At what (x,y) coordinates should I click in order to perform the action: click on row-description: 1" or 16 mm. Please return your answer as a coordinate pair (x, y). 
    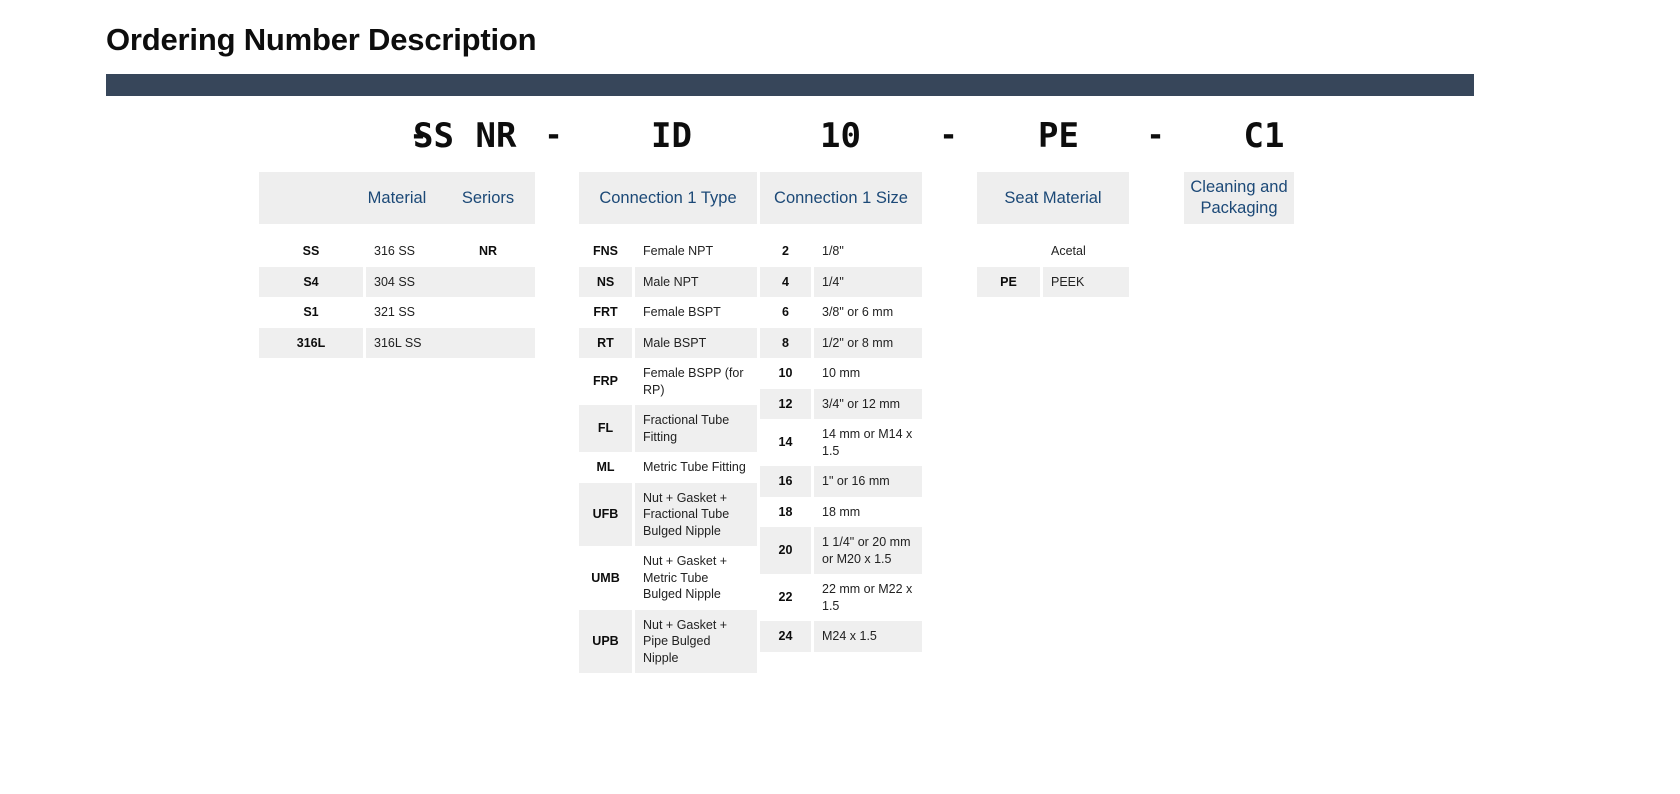
    Looking at the image, I should click on (868, 481).